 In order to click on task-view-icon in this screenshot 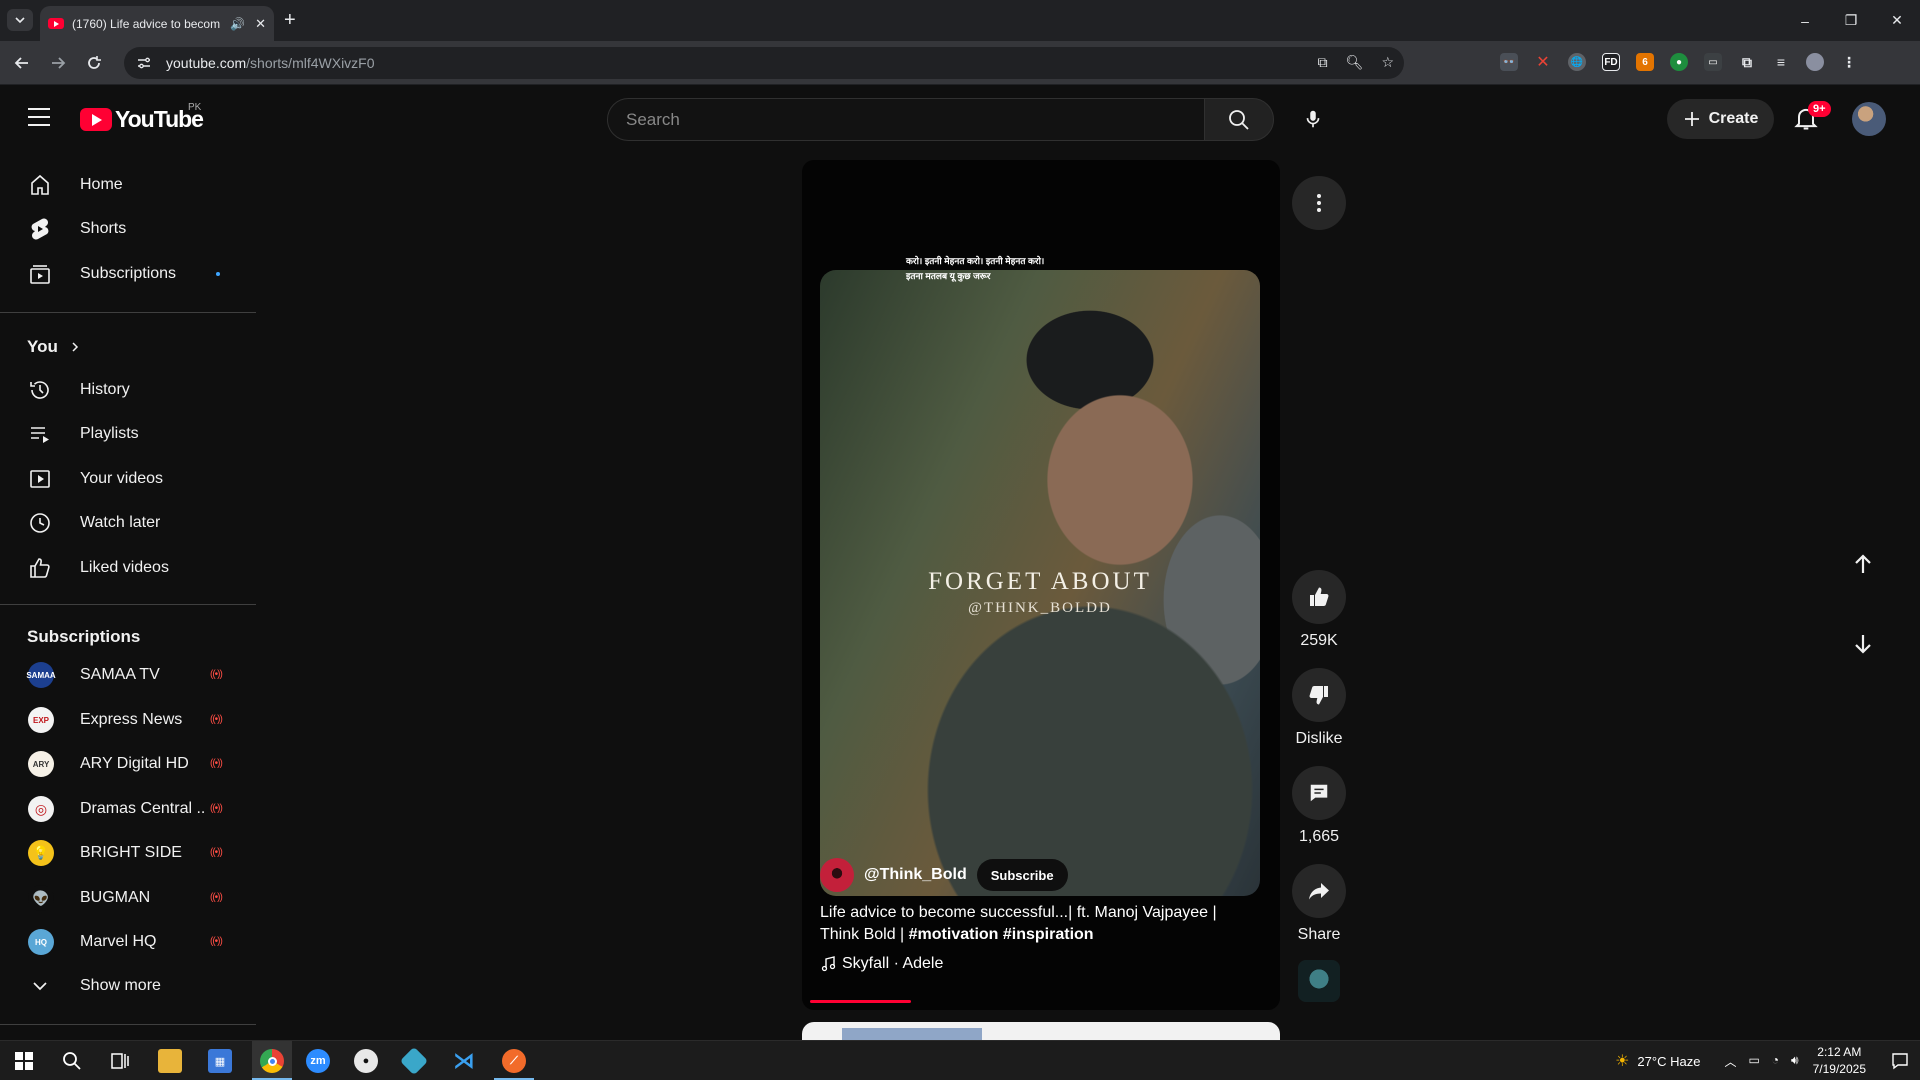, I will do `click(120, 1061)`.